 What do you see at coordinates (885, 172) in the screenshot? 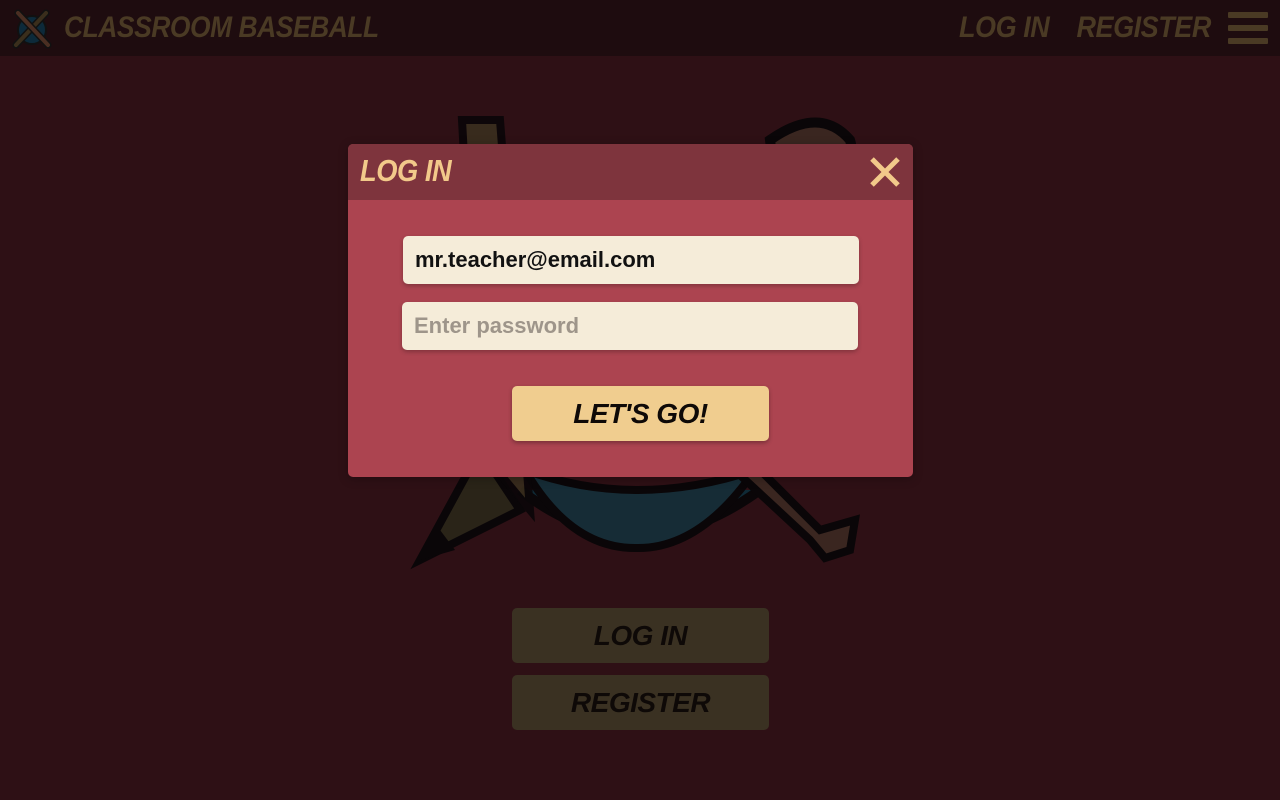
I see `close-icon` at bounding box center [885, 172].